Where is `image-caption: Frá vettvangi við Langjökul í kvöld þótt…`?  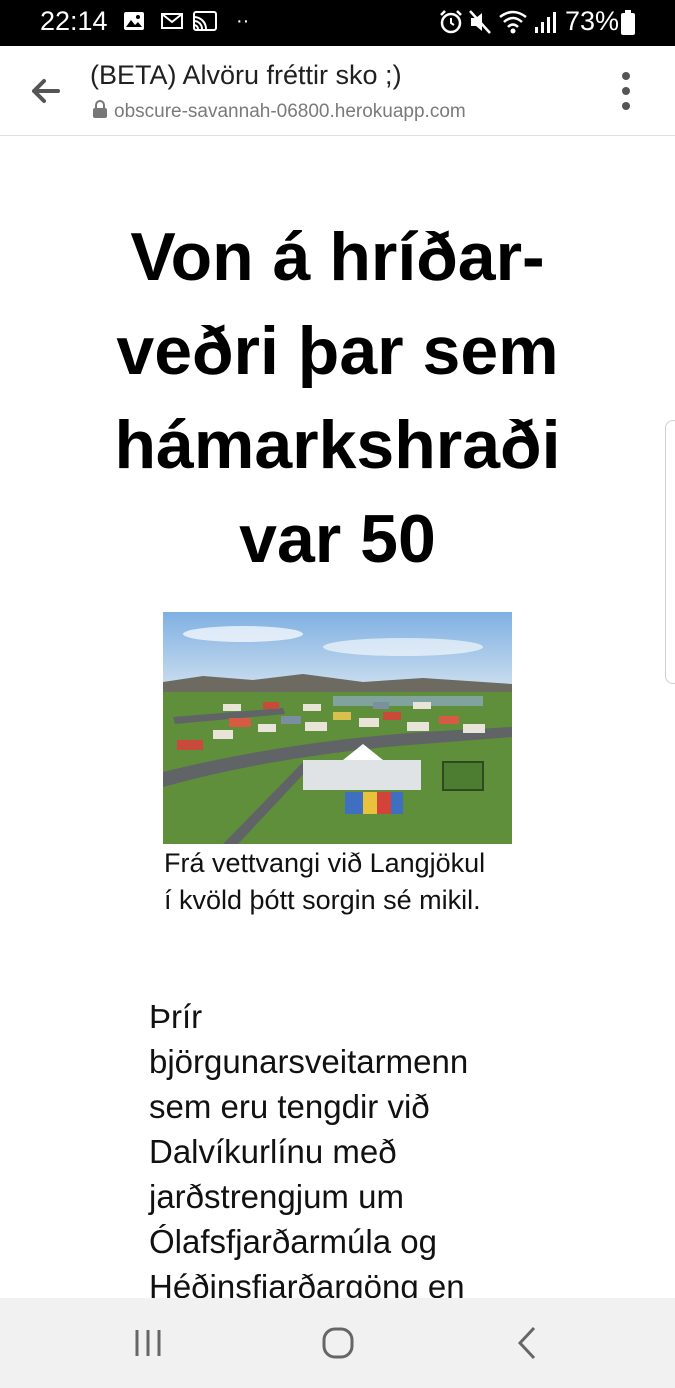 image-caption: Frá vettvangi við Langjökul í kvöld þótt… is located at coordinates (325, 881).